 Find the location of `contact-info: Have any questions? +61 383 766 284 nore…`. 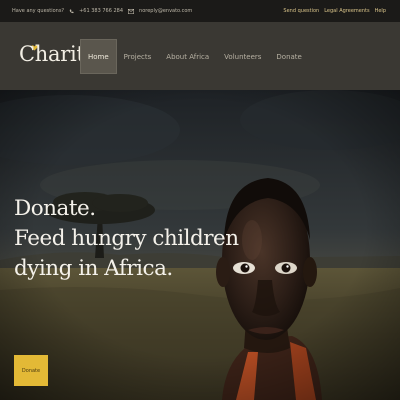

contact-info: Have any questions? +61 383 766 284 nore… is located at coordinates (102, 11).